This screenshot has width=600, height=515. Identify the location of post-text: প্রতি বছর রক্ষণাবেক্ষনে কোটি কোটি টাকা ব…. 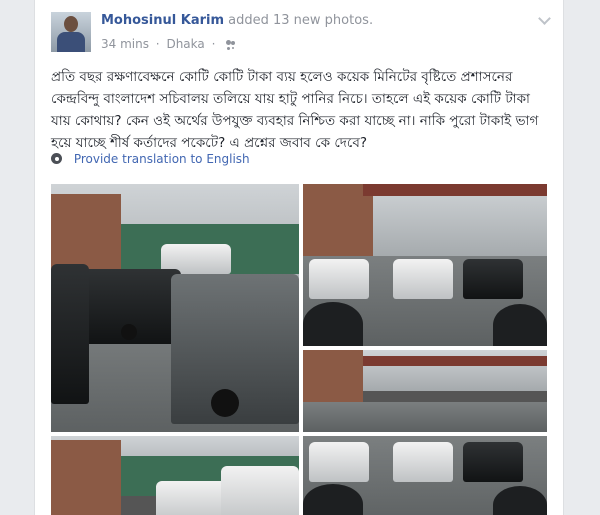
(295, 110).